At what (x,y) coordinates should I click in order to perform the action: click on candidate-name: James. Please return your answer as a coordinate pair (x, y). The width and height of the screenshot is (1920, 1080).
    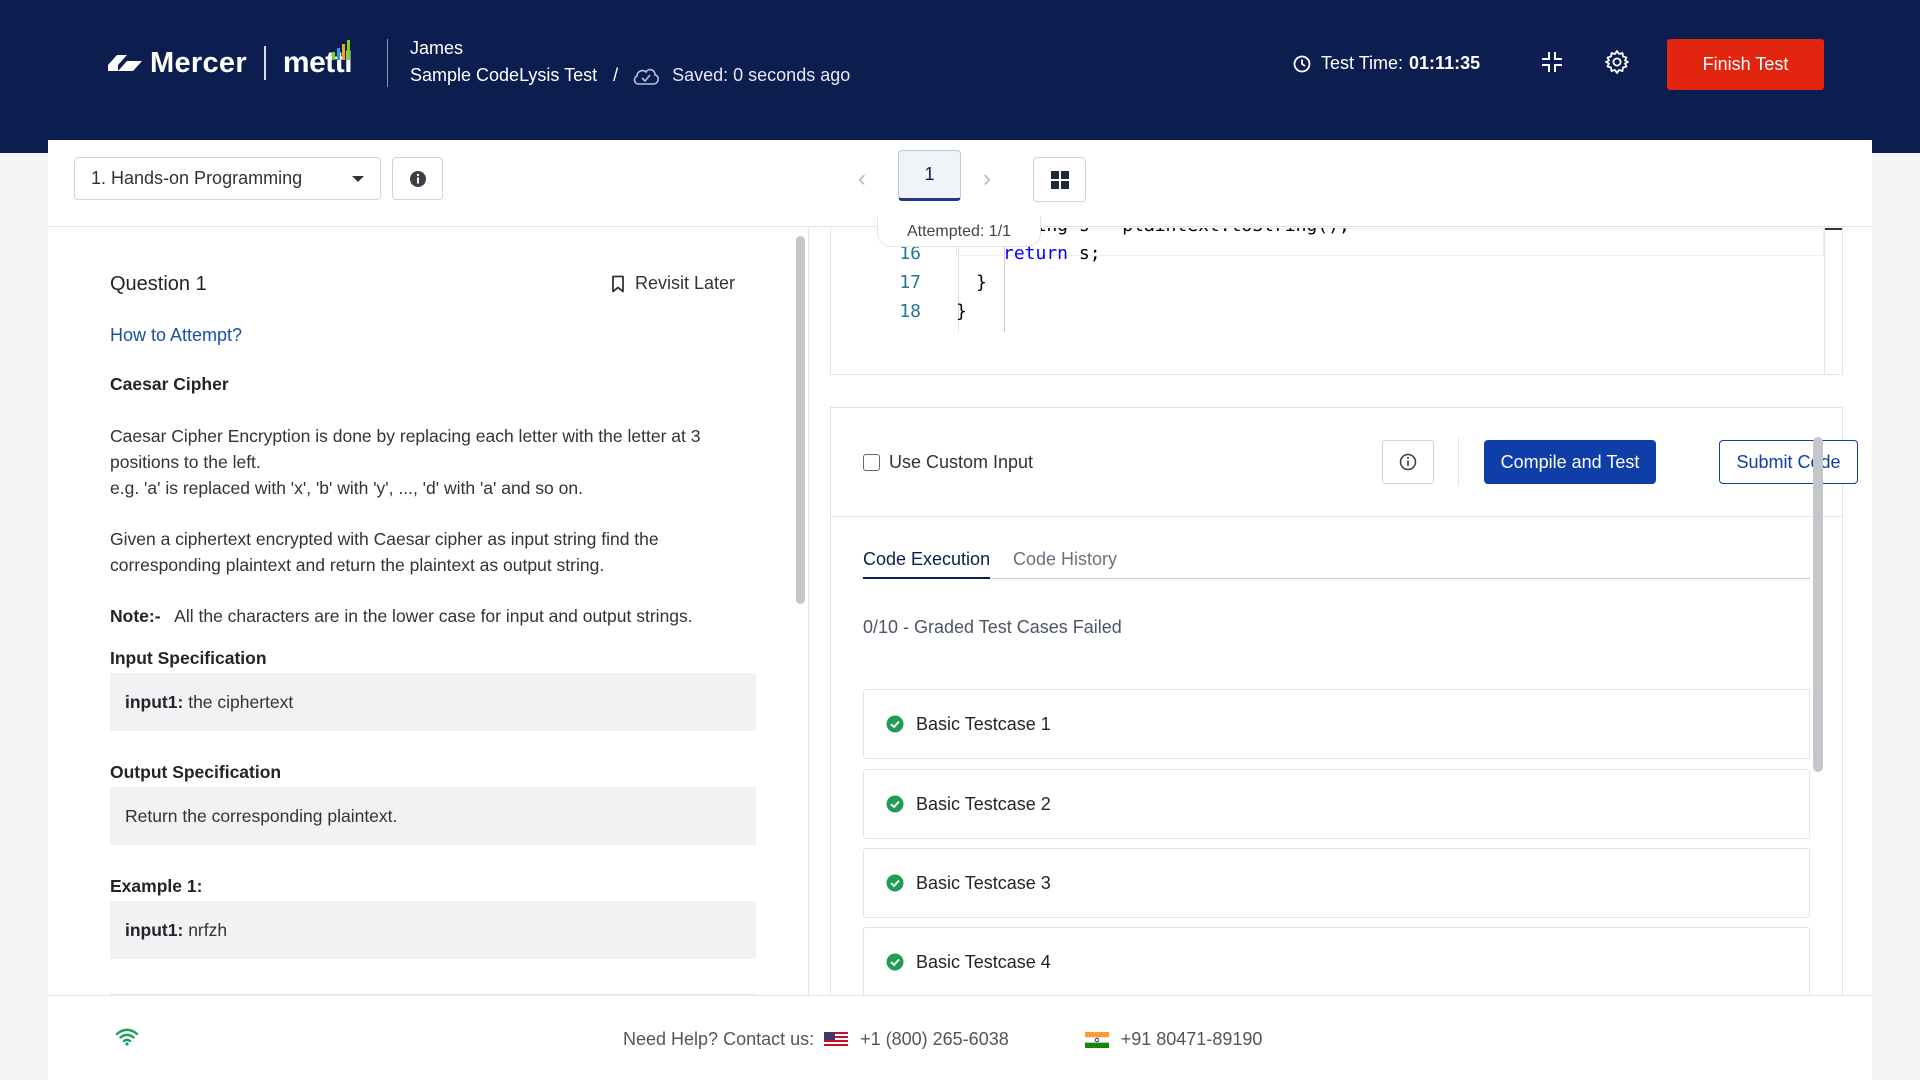
    Looking at the image, I should click on (437, 48).